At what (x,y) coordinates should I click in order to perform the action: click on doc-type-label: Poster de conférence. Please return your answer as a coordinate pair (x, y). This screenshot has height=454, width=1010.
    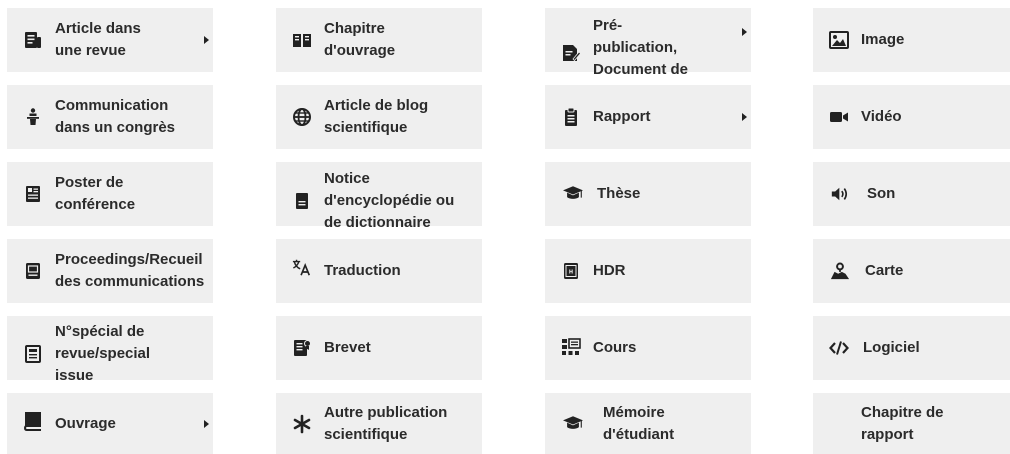
    Looking at the image, I should click on (95, 193).